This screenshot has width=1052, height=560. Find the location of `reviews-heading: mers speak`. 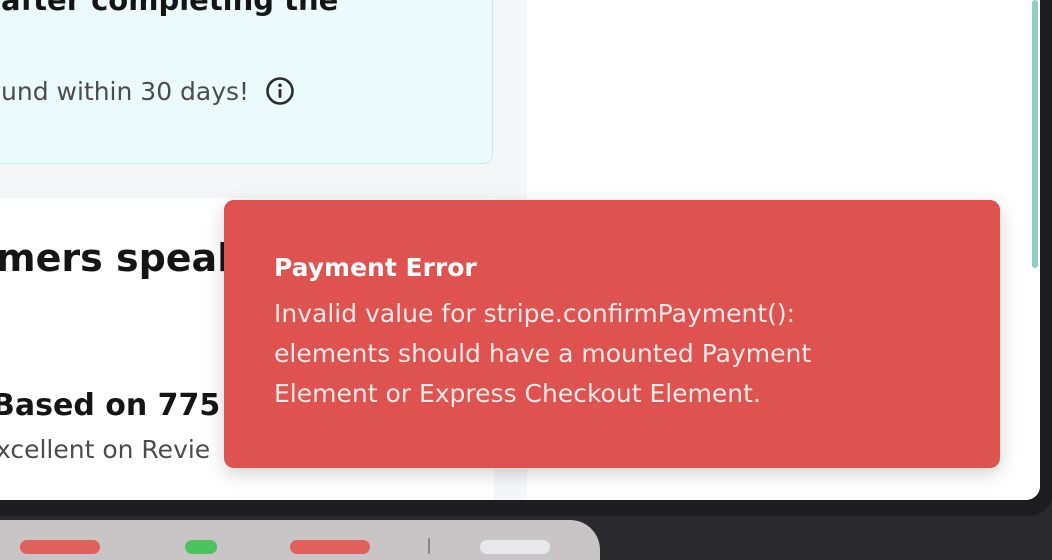

reviews-heading: mers speak is located at coordinates (121, 258).